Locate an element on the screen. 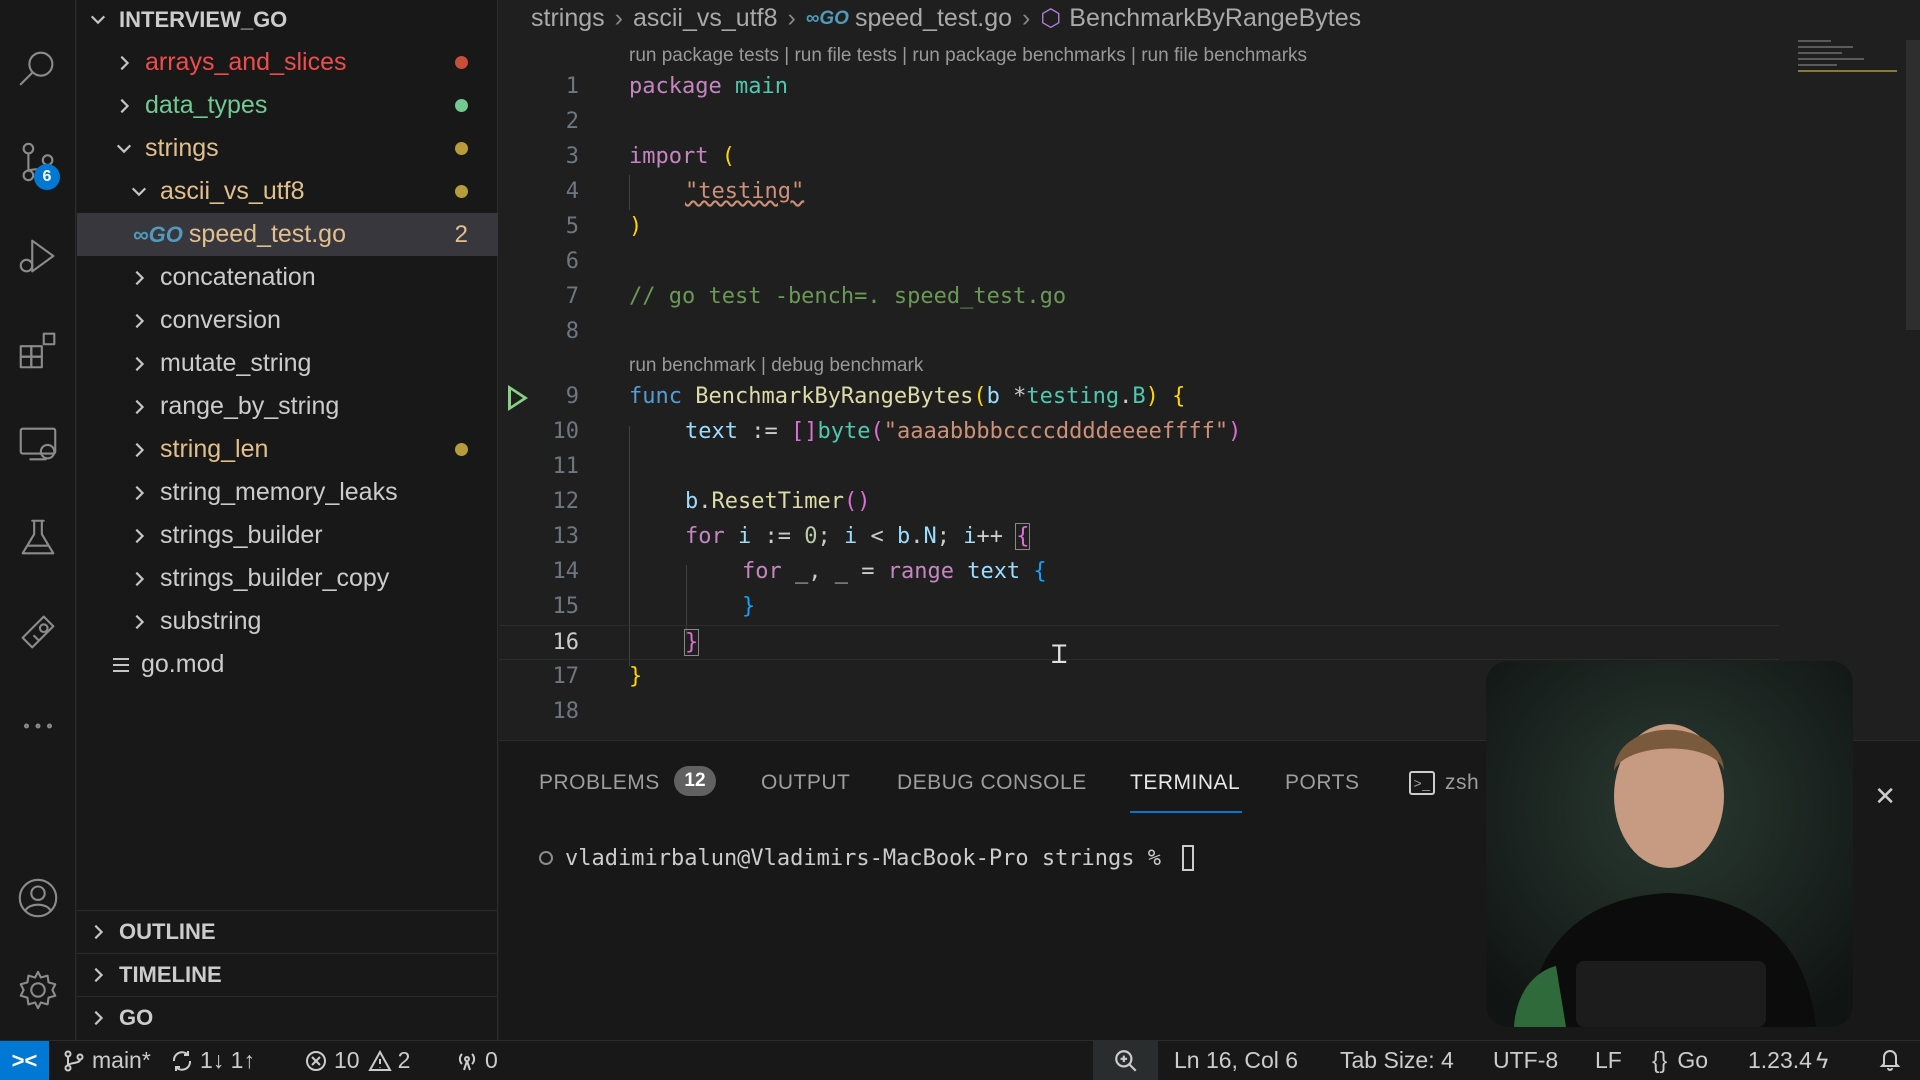  zoom-icon is located at coordinates (1125, 1061).